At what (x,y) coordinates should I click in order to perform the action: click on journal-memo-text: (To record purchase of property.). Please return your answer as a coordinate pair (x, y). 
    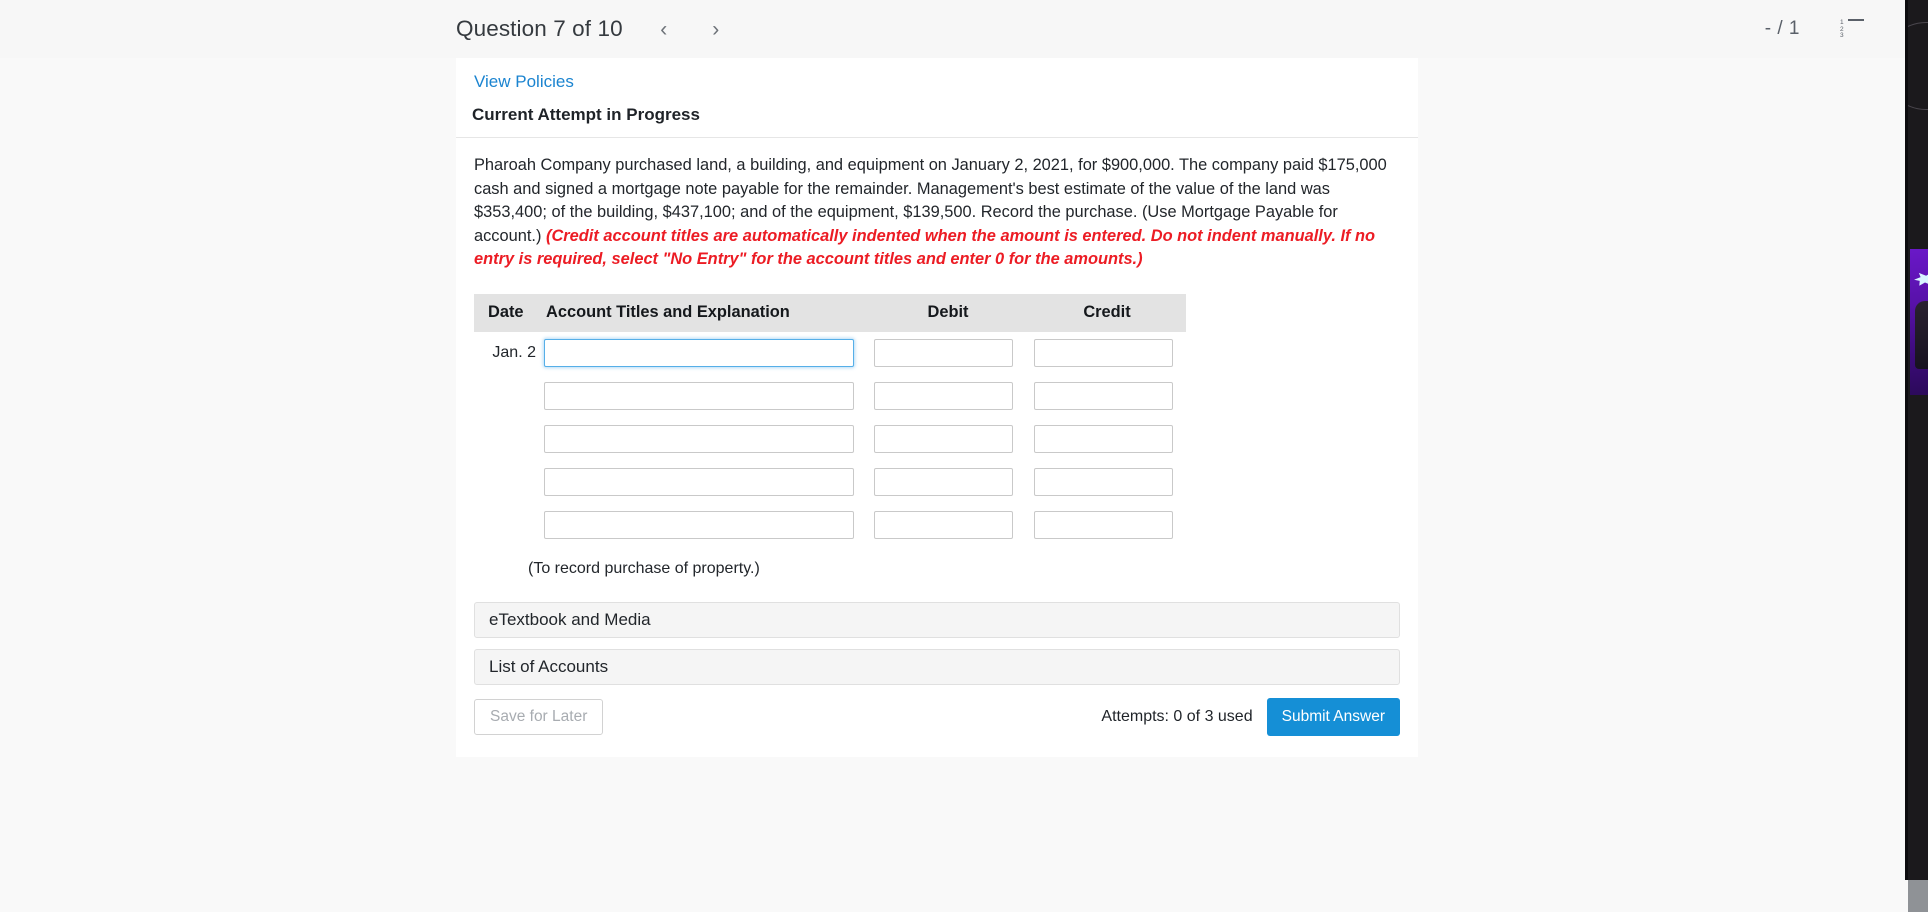
    Looking at the image, I should click on (644, 568).